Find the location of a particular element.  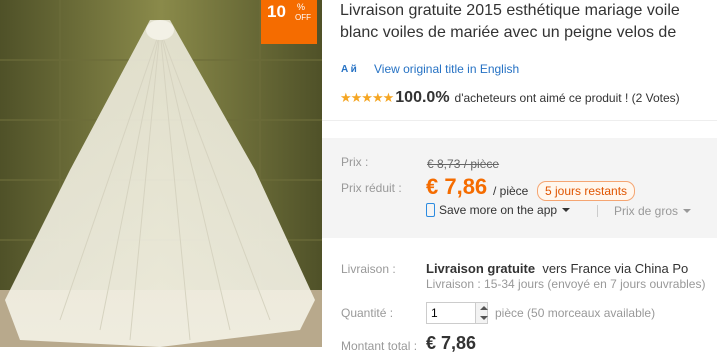

app-savings-dropdown: Save more on the app is located at coordinates (498, 210).